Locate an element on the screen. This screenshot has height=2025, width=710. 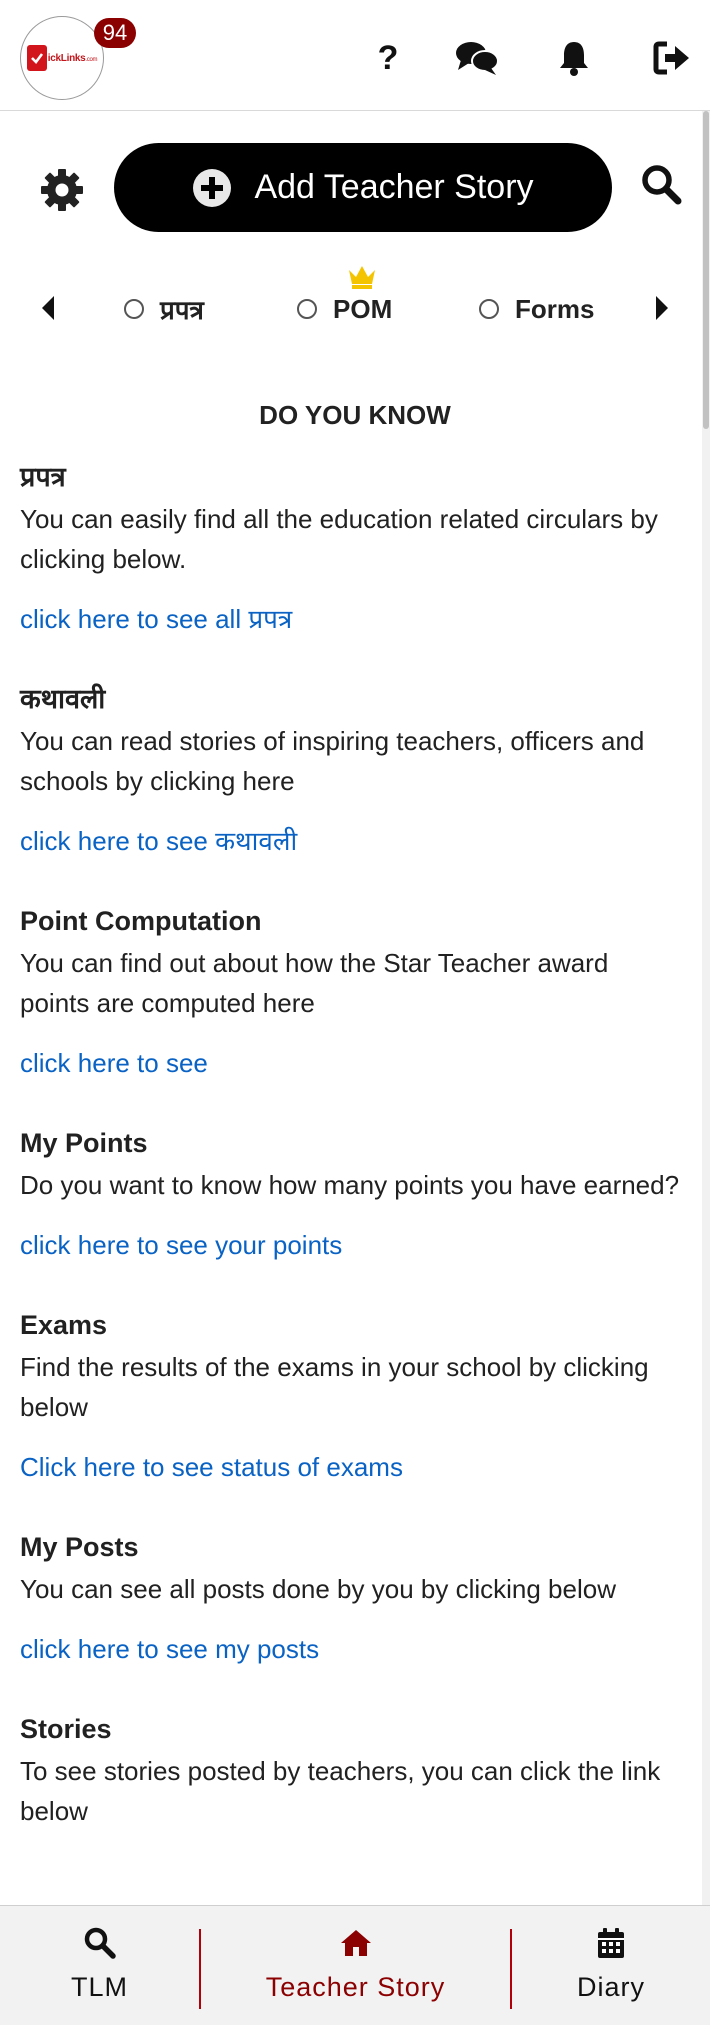
scroll-right-arrow-icon is located at coordinates (662, 308).